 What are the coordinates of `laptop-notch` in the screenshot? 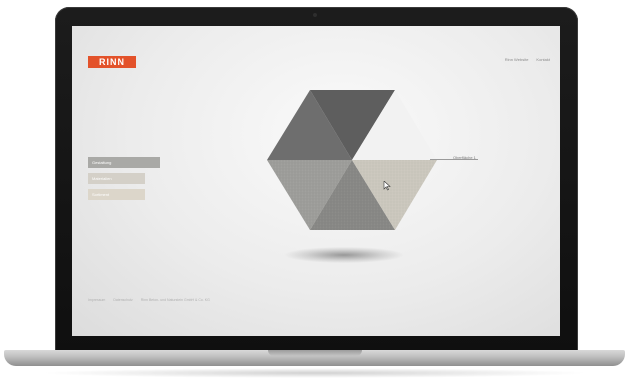 It's located at (315, 353).